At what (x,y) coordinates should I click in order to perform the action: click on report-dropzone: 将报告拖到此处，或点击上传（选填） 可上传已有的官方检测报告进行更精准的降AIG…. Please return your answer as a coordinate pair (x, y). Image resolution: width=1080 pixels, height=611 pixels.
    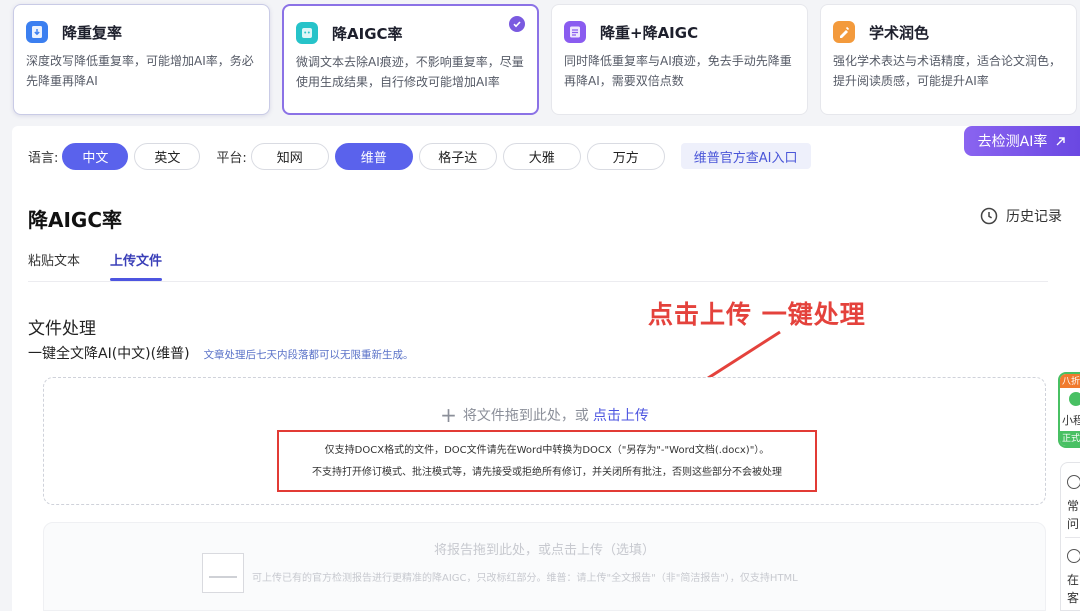
    Looking at the image, I should click on (544, 566).